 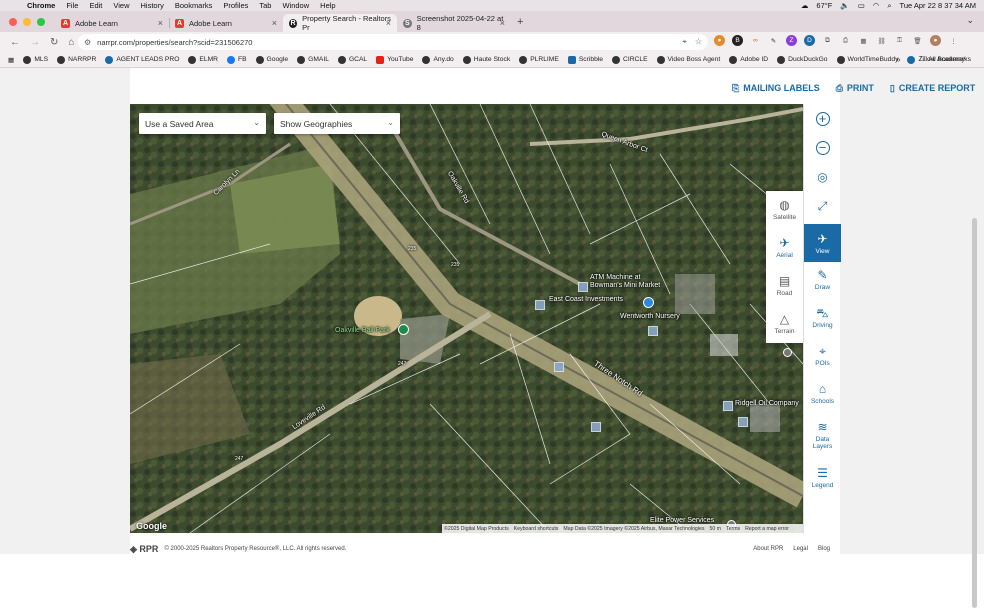 I want to click on print-button: ⎙ PRINT, so click(x=855, y=88).